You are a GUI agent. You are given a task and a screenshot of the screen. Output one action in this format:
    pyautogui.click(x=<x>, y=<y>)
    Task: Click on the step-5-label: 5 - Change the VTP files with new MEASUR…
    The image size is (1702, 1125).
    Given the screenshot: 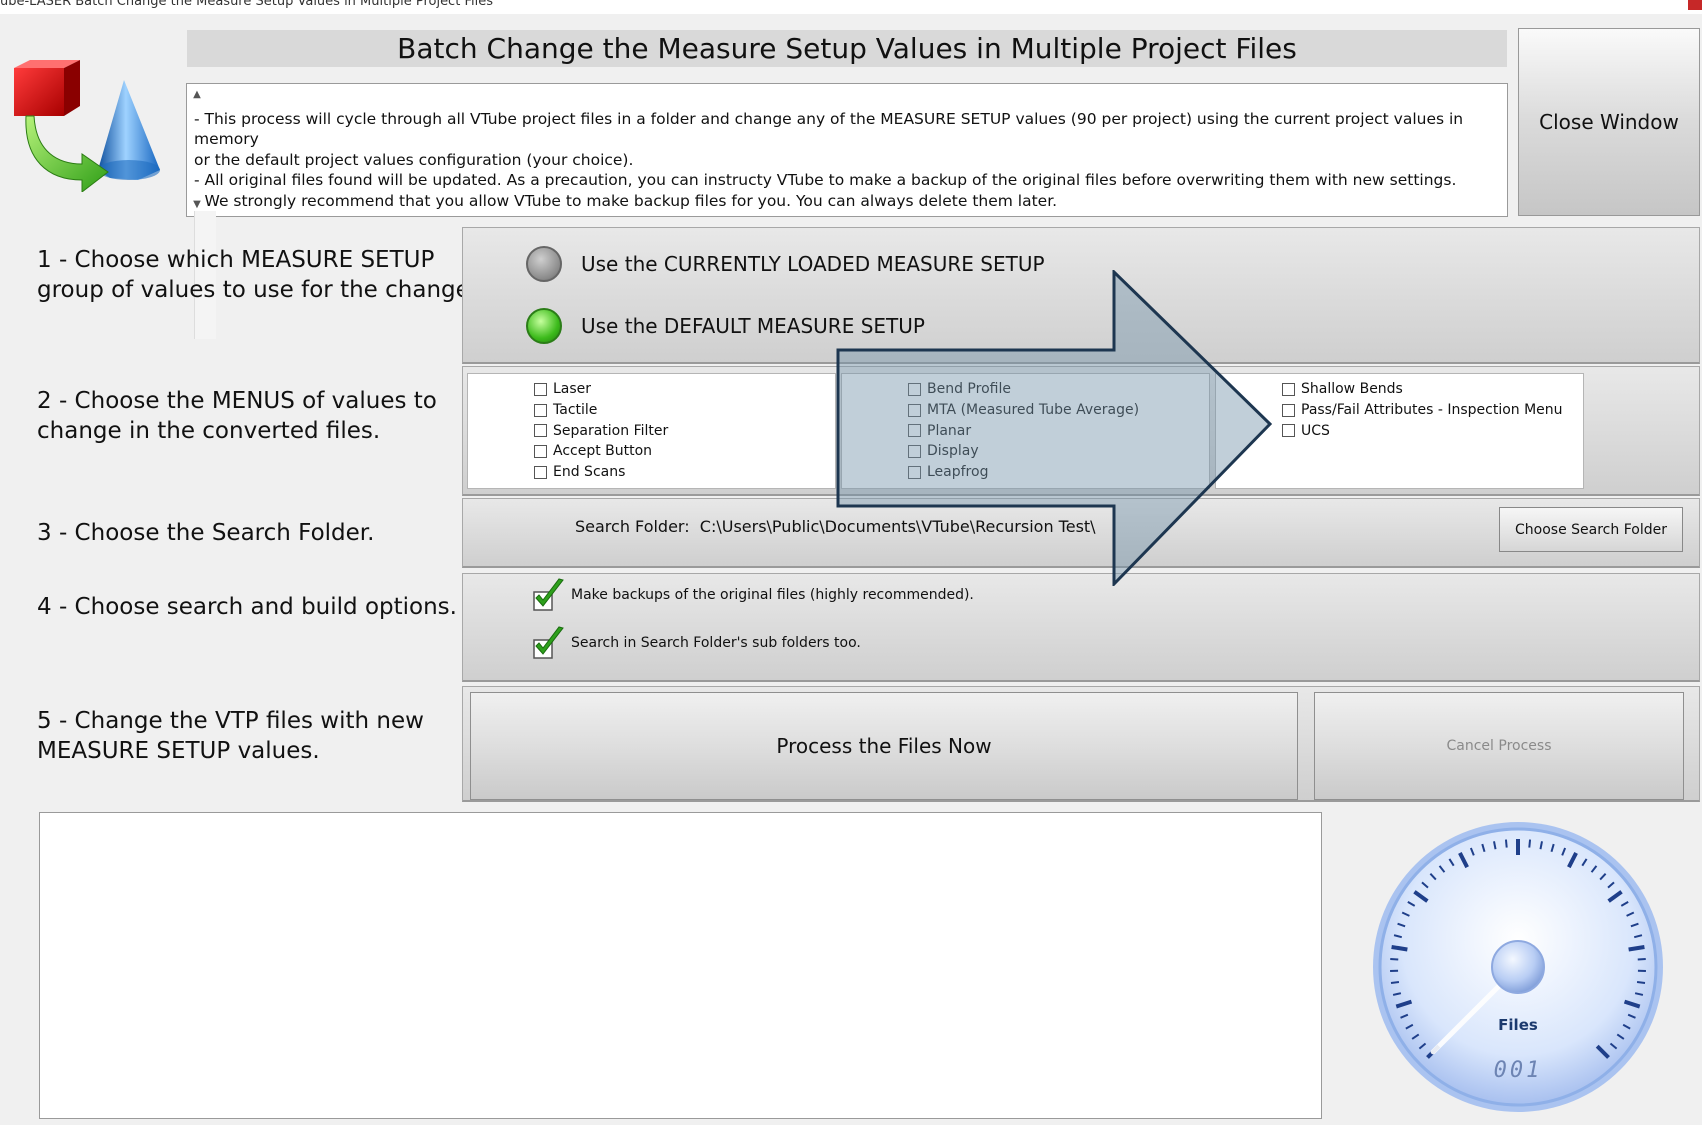 What is the action you would take?
    pyautogui.click(x=230, y=736)
    